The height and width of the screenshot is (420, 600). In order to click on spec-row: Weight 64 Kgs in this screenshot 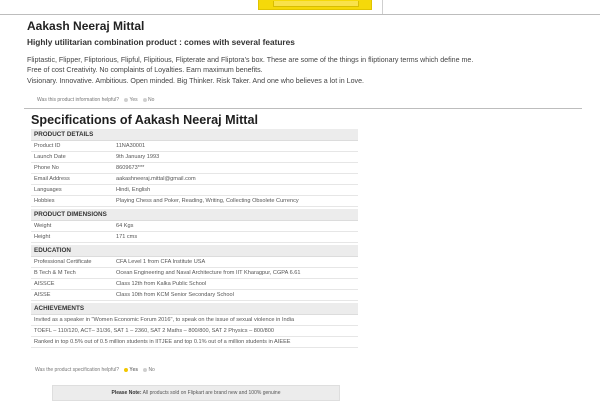, I will do `click(194, 226)`.